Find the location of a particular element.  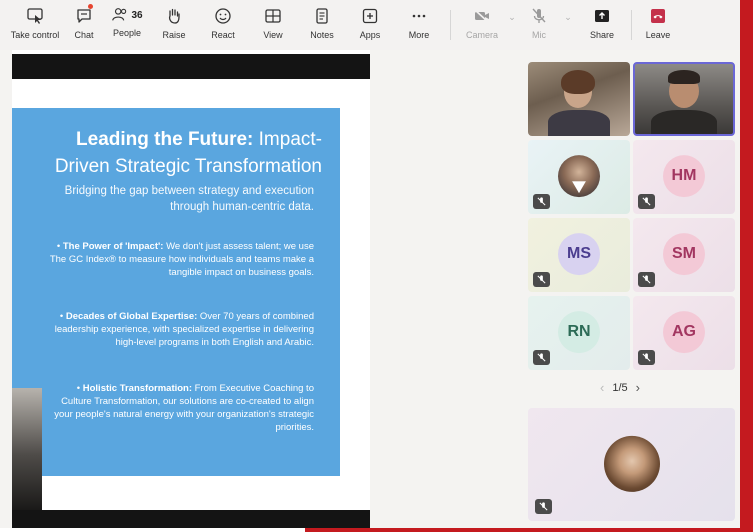

leave-label: Leave is located at coordinates (658, 35).